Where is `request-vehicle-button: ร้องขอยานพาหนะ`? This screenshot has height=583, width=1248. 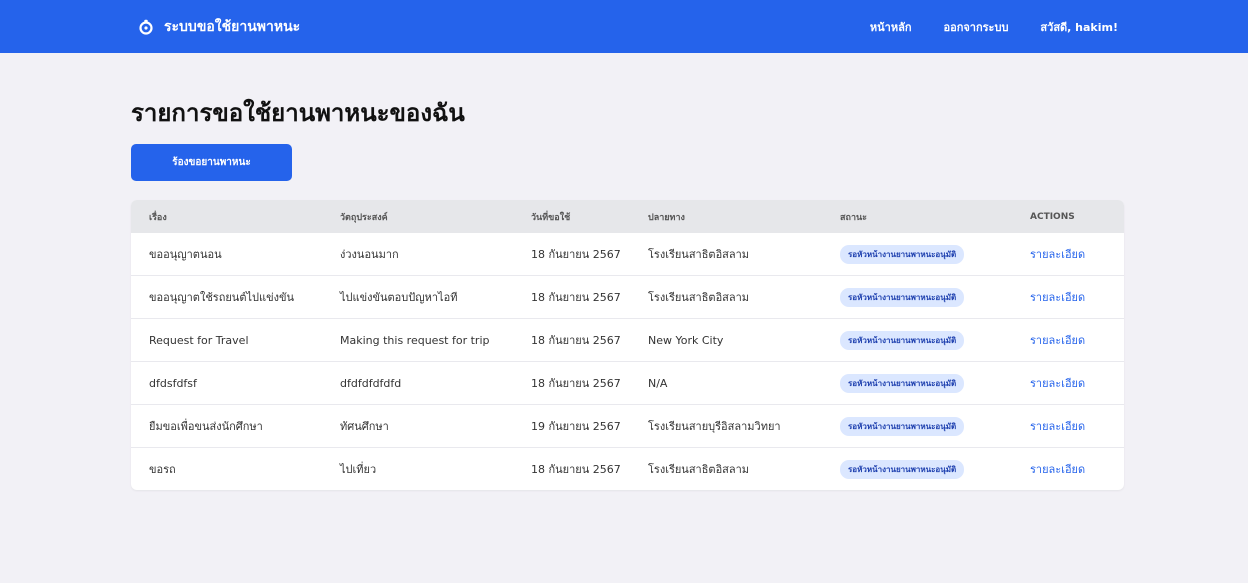 request-vehicle-button: ร้องขอยานพาหนะ is located at coordinates (211, 162).